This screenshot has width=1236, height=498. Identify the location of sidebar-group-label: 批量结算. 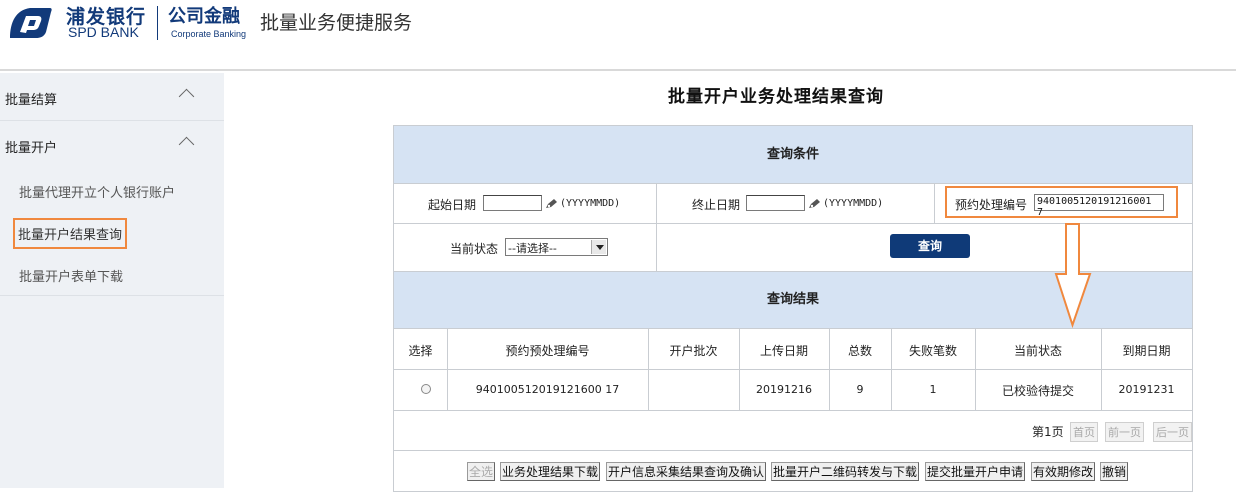
(31, 100).